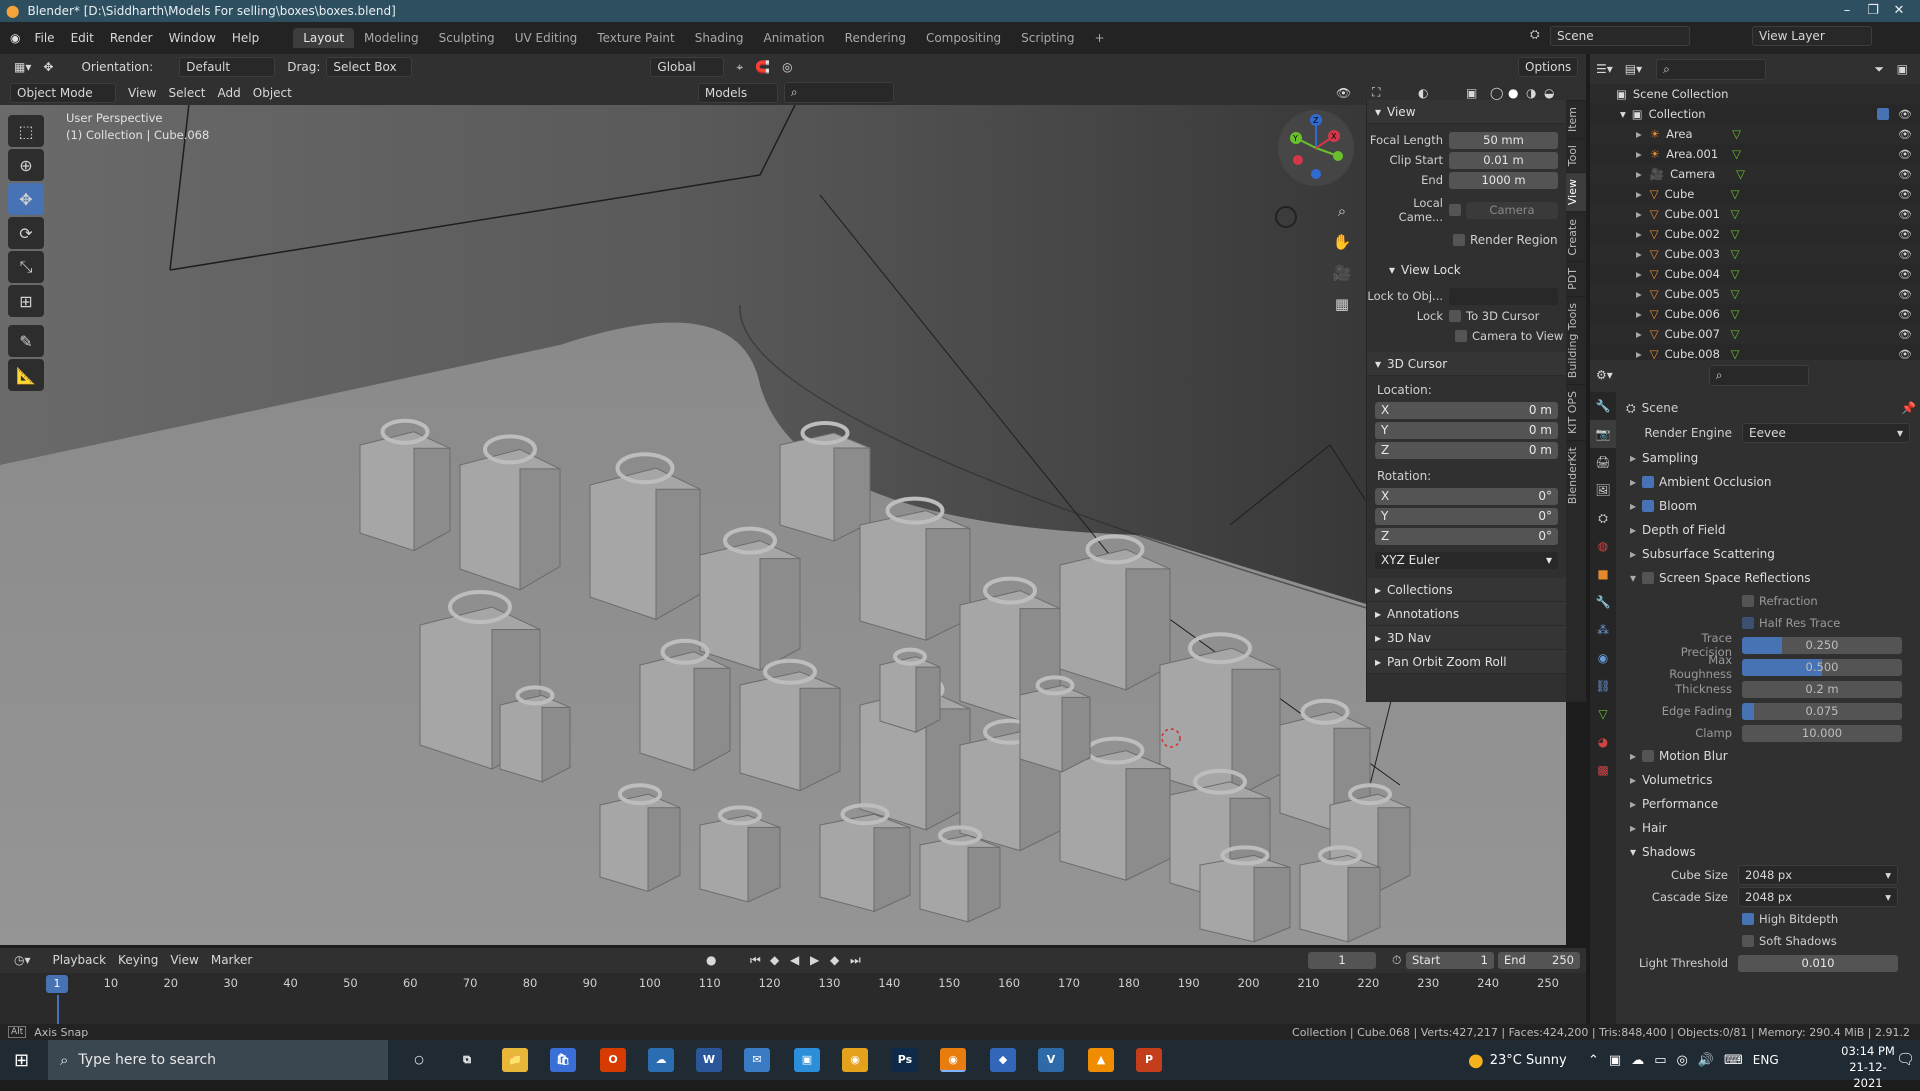 Image resolution: width=1920 pixels, height=1091 pixels. Describe the element at coordinates (1603, 434) in the screenshot. I see `render-props-icon: 📷` at that location.